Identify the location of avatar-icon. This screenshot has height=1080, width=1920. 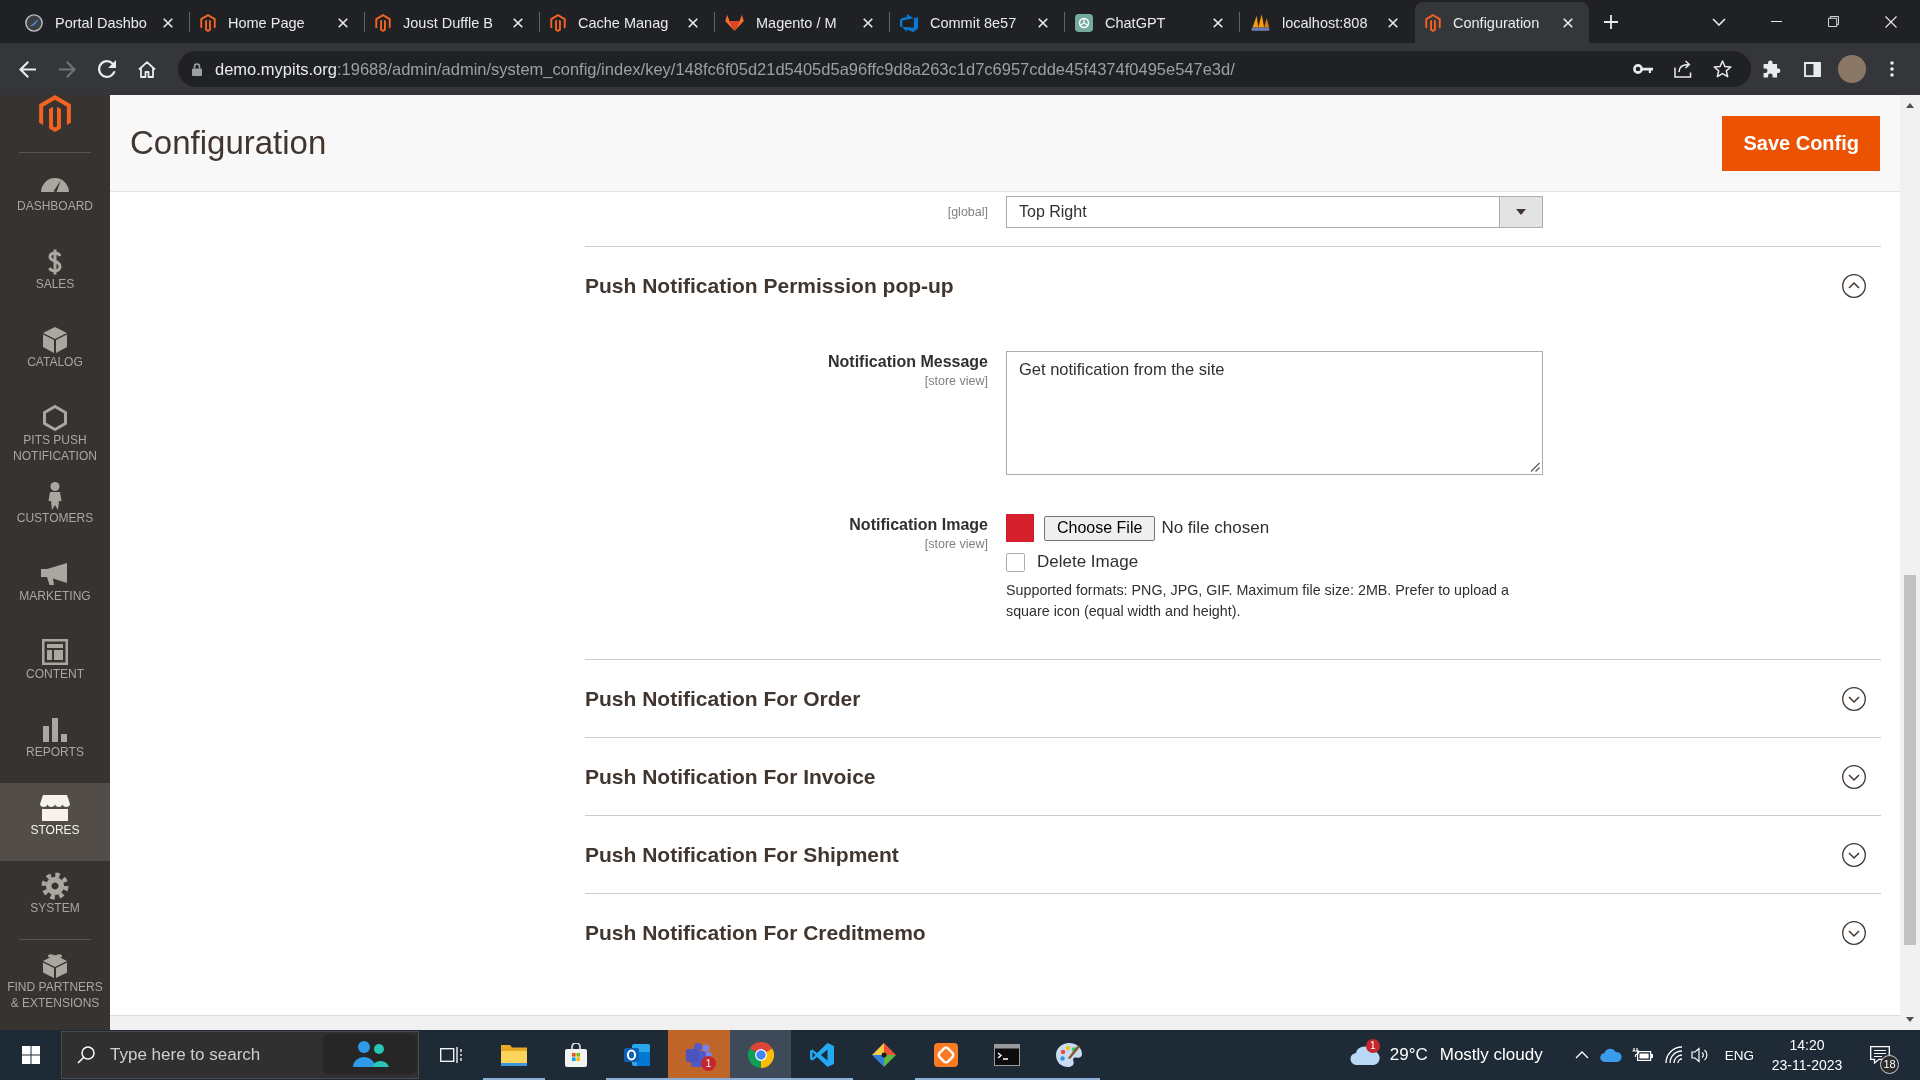
(1852, 69).